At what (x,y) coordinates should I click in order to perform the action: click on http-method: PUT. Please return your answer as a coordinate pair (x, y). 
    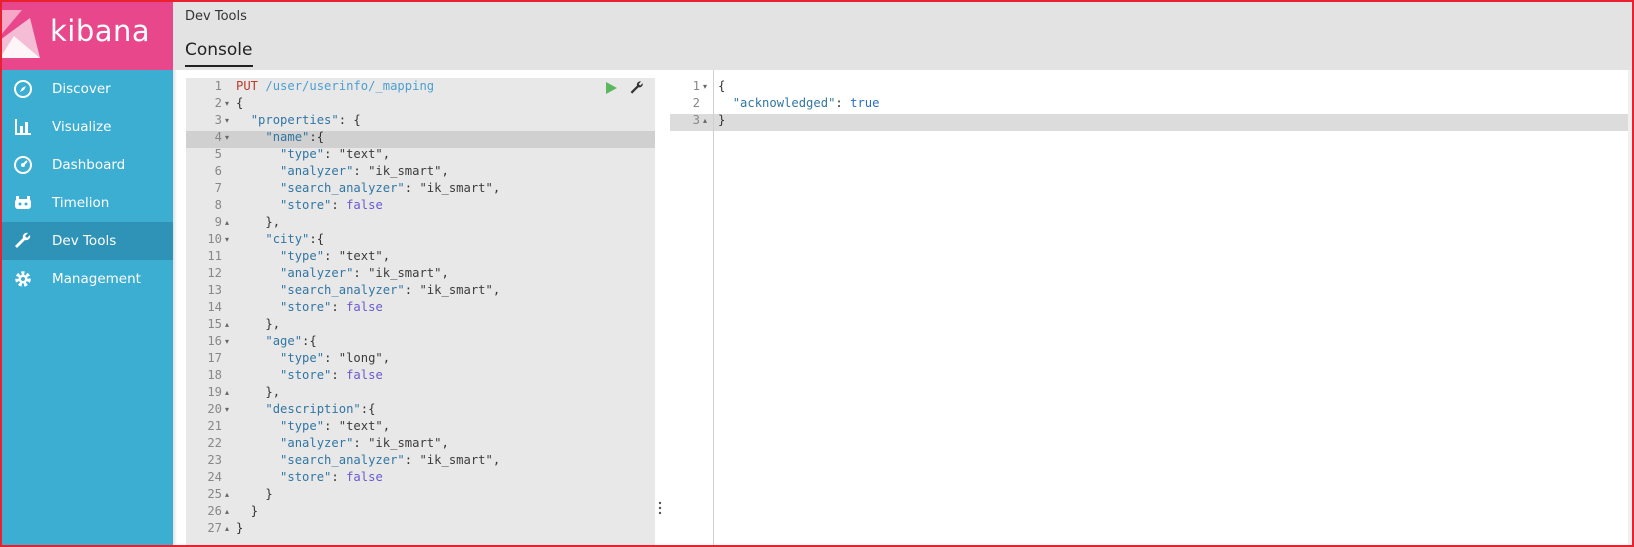
    Looking at the image, I should click on (247, 86).